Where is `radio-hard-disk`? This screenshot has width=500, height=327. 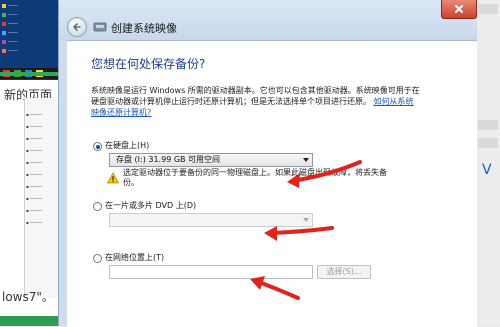 radio-hard-disk is located at coordinates (97, 146).